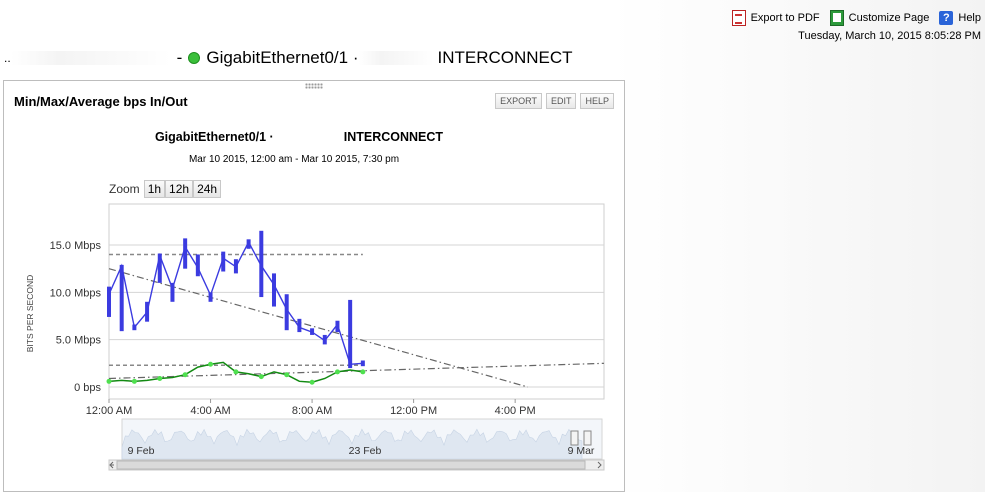 The image size is (985, 492). I want to click on export-pdf-label: Export to PDF, so click(785, 18).